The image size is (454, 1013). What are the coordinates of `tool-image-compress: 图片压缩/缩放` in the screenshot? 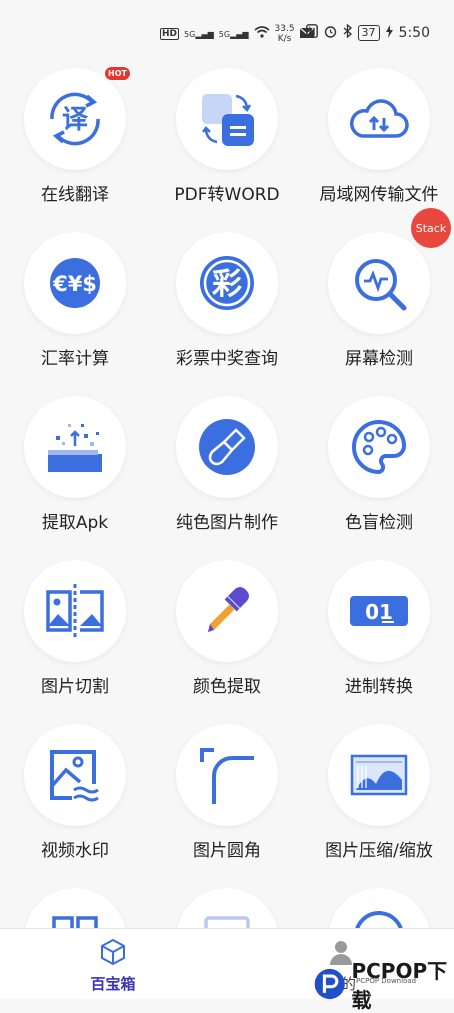 It's located at (379, 804).